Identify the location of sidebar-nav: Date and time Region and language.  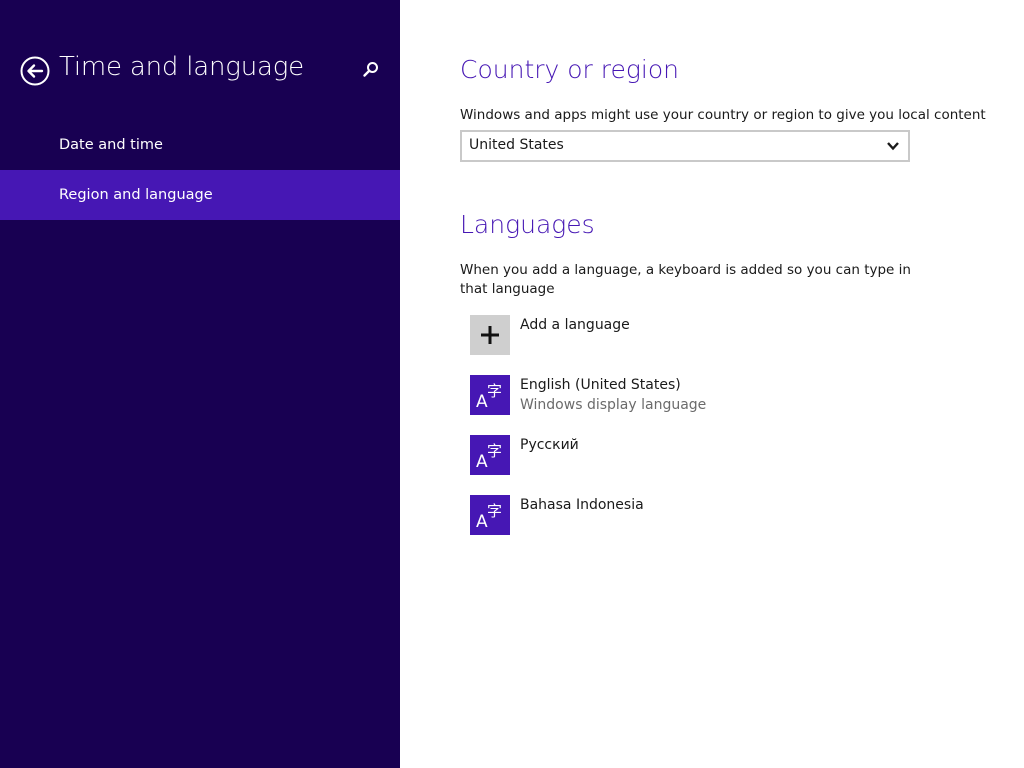
(200, 170).